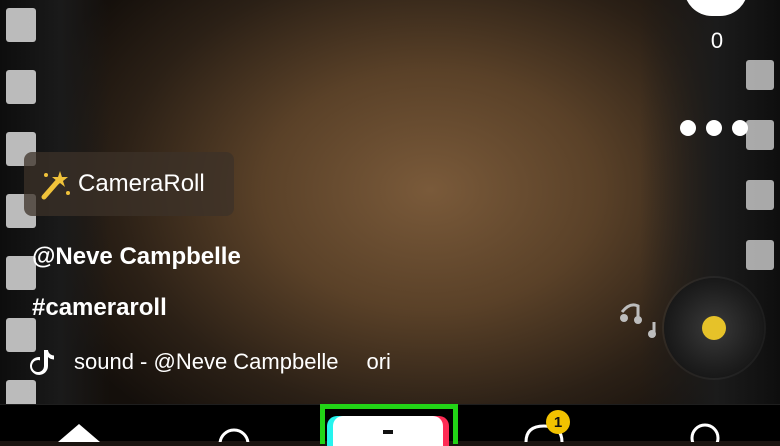  I want to click on music-notes-icon, so click(638, 320).